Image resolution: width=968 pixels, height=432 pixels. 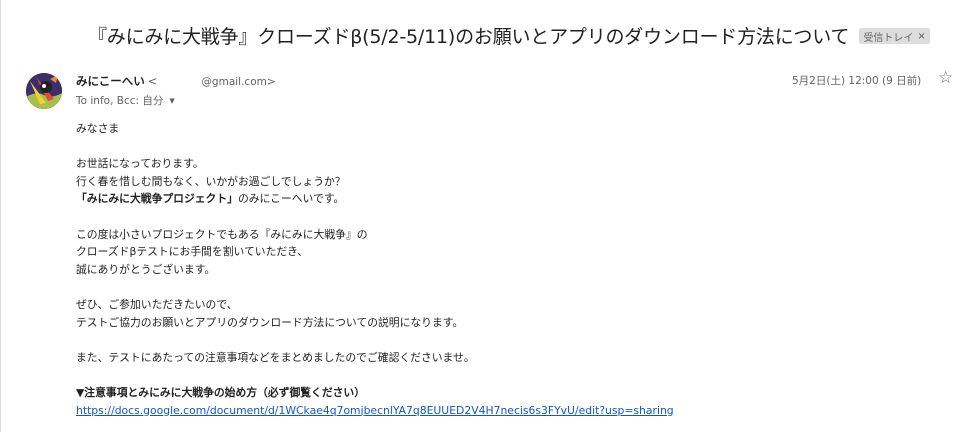 What do you see at coordinates (238, 82) in the screenshot?
I see `sender-email: @gmail.com>` at bounding box center [238, 82].